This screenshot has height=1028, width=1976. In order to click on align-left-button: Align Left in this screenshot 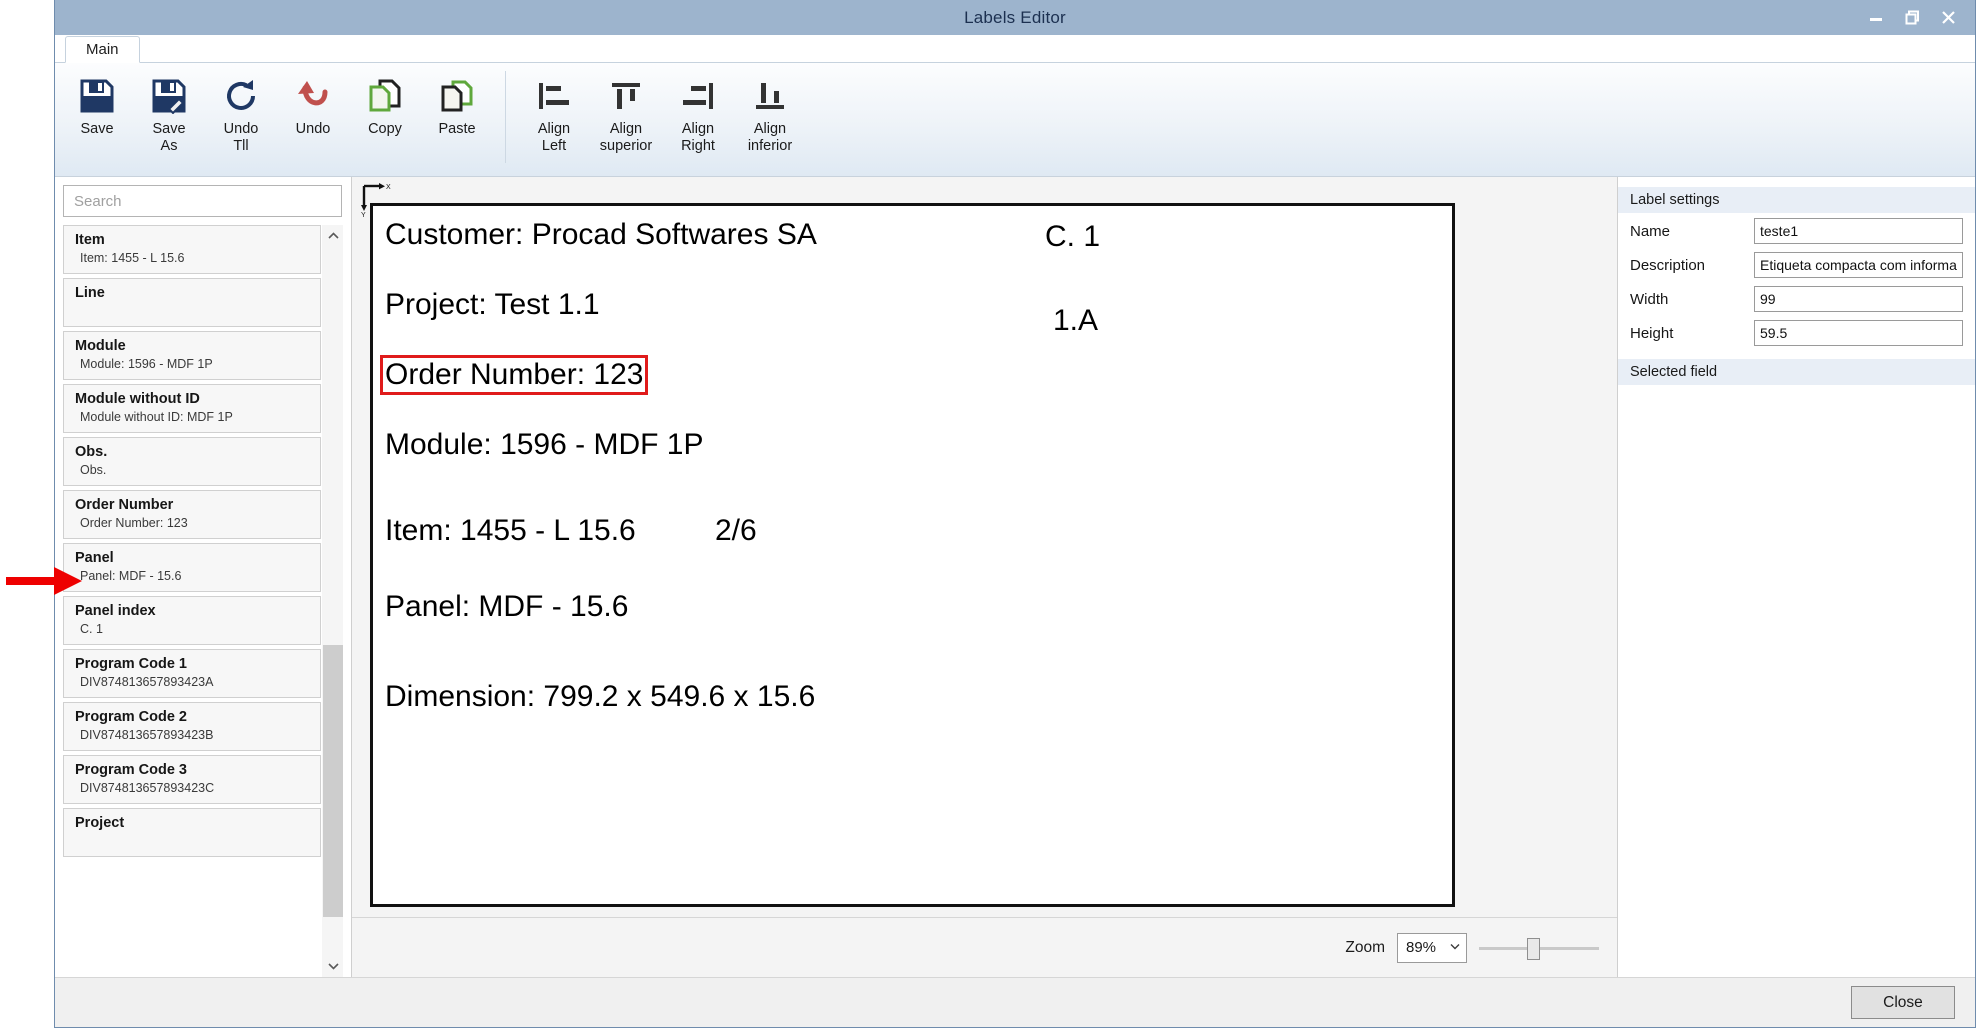, I will do `click(554, 112)`.